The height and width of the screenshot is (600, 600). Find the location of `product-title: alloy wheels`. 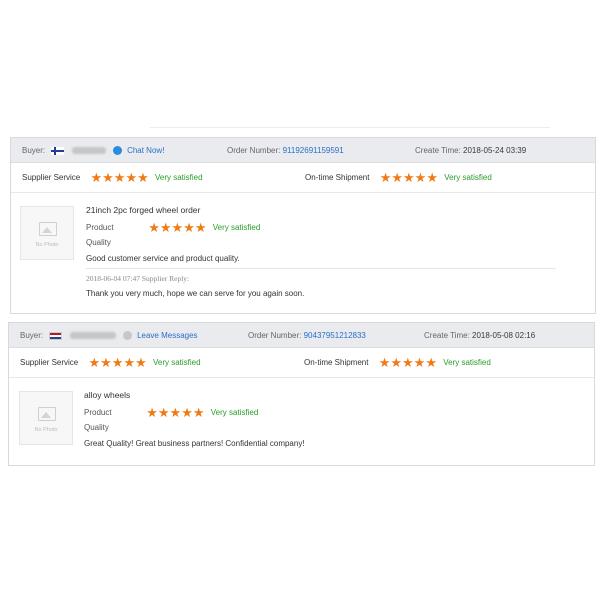

product-title: alloy wheels is located at coordinates (107, 395).